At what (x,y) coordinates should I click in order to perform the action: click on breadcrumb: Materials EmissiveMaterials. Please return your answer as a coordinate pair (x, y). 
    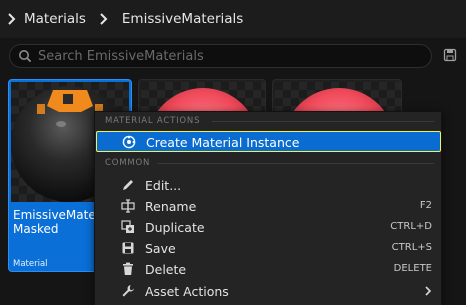
    Looking at the image, I should click on (233, 19).